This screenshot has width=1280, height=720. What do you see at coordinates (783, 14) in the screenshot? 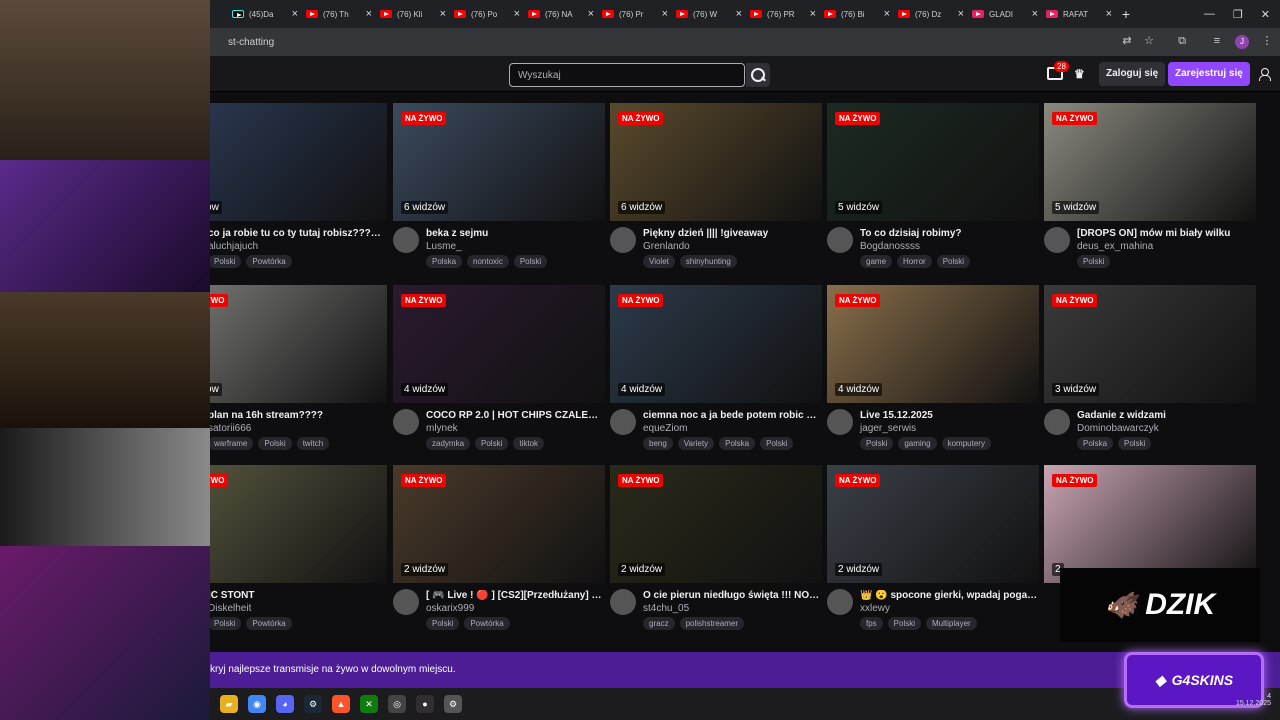
I see `browser-tab: (76) PR ×` at bounding box center [783, 14].